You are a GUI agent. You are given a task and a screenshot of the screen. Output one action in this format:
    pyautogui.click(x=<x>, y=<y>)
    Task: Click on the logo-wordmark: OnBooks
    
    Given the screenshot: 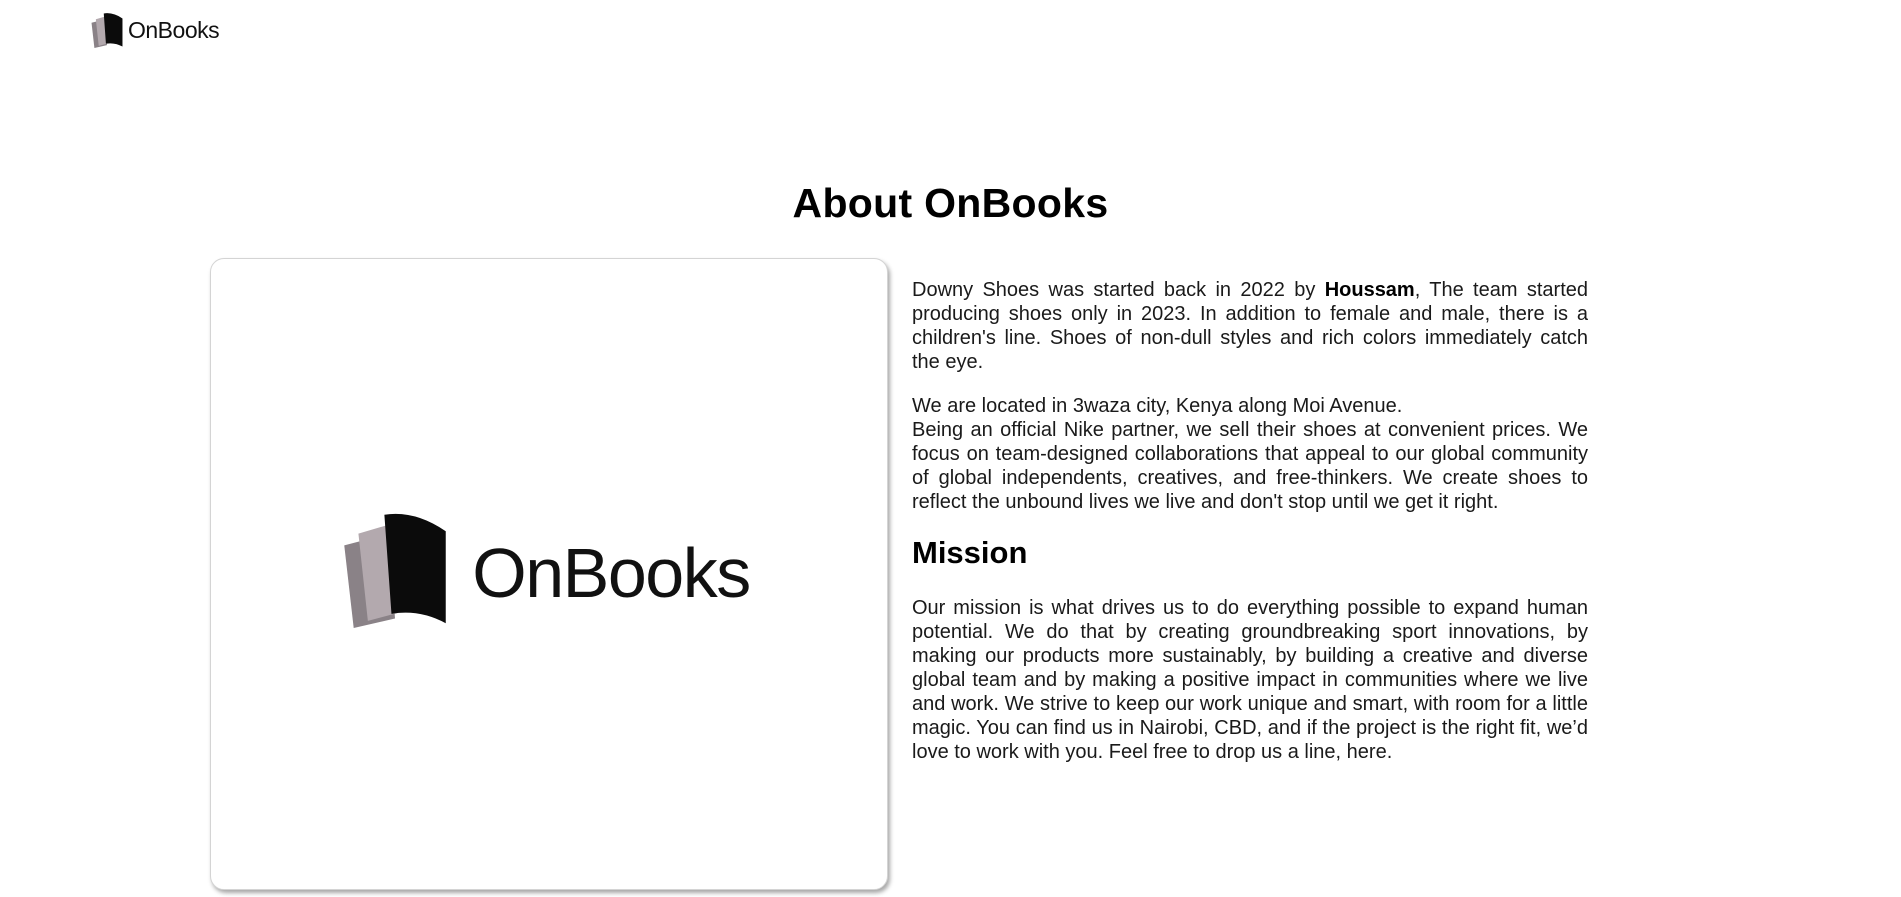 What is the action you would take?
    pyautogui.click(x=611, y=573)
    